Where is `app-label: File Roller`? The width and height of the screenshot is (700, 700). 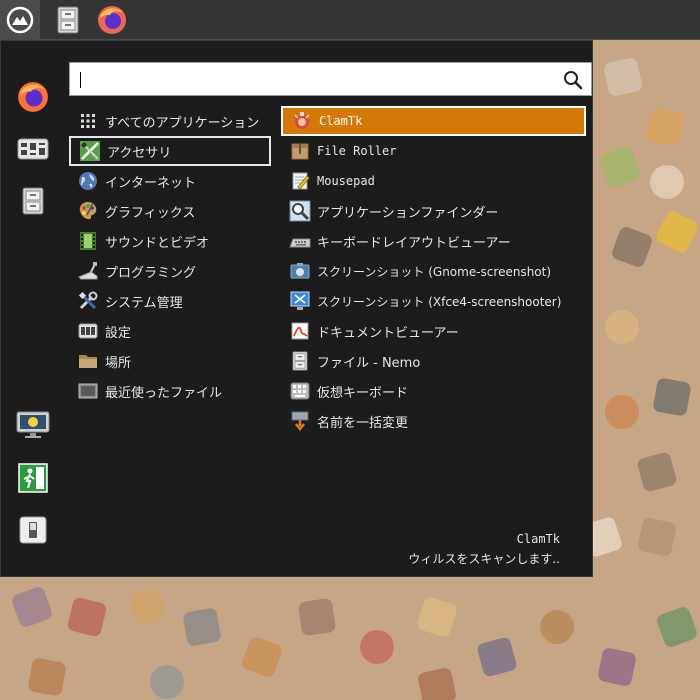 app-label: File Roller is located at coordinates (357, 151).